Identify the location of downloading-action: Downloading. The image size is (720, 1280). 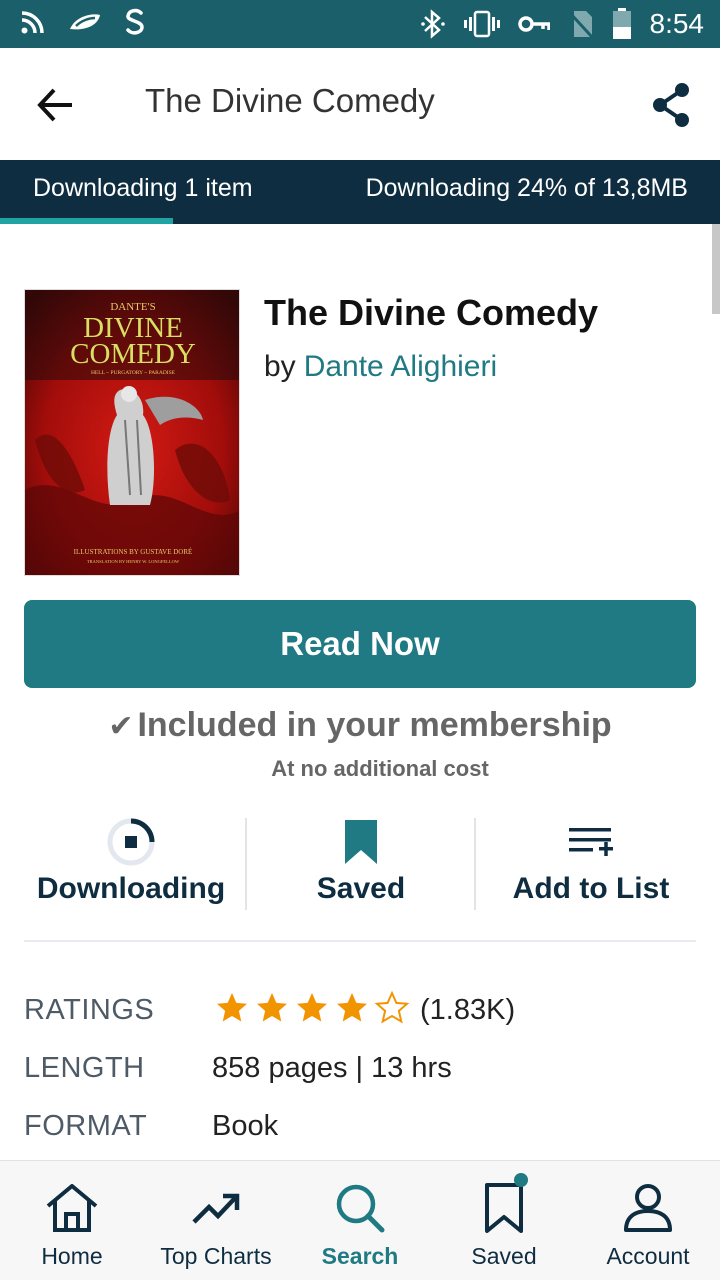
(131, 864).